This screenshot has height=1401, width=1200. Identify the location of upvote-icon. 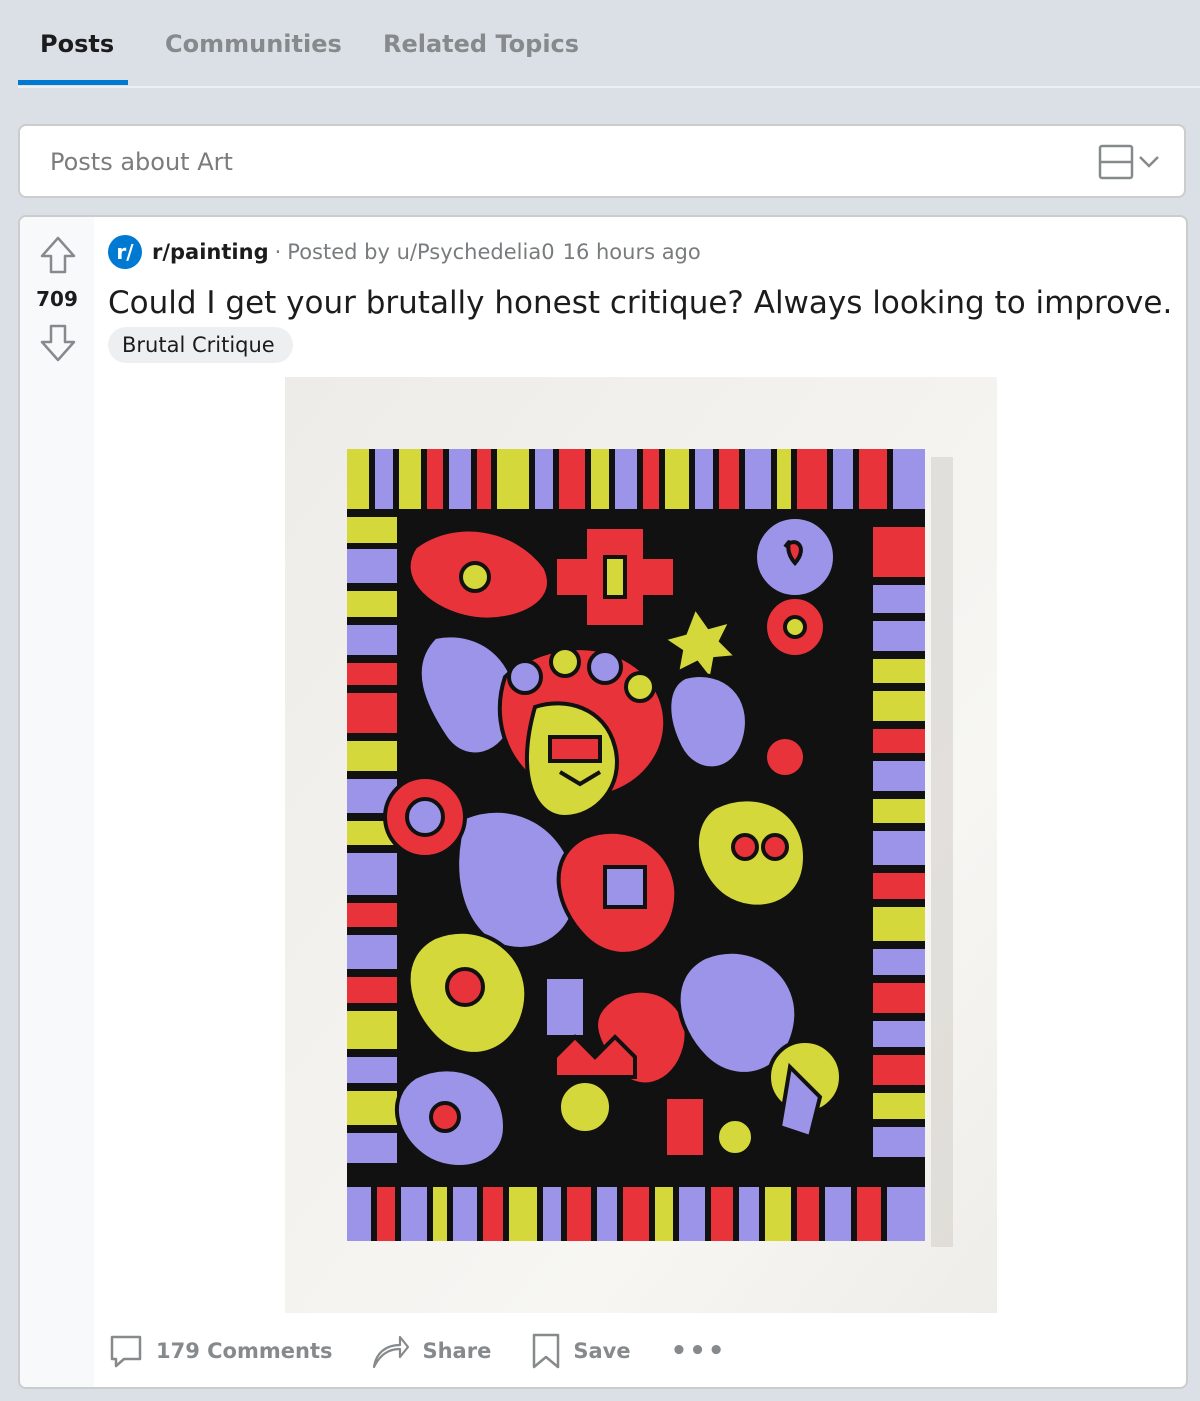
(58, 255).